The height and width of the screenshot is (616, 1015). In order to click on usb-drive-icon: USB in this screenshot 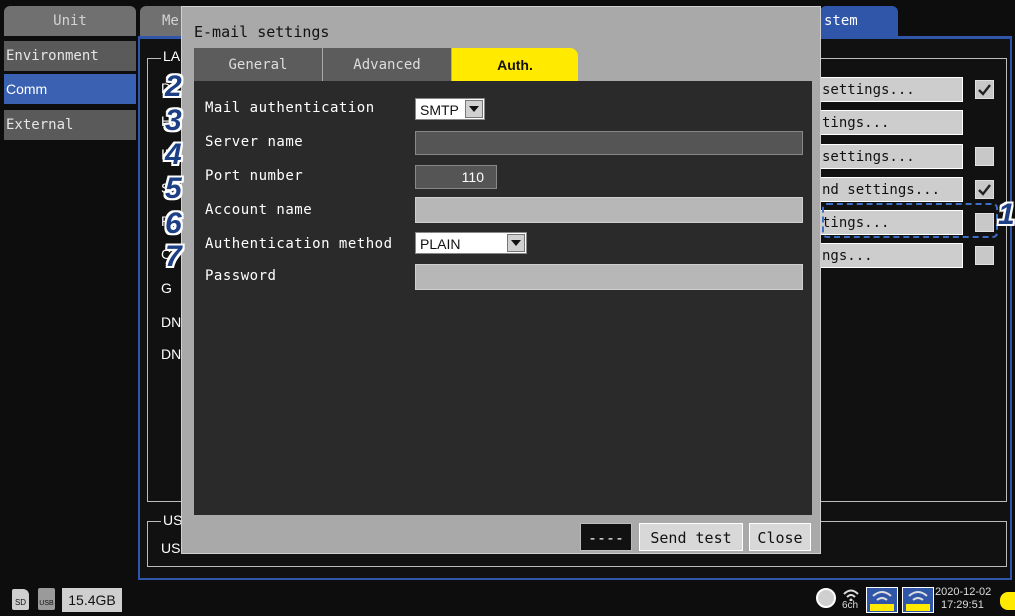, I will do `click(46, 599)`.